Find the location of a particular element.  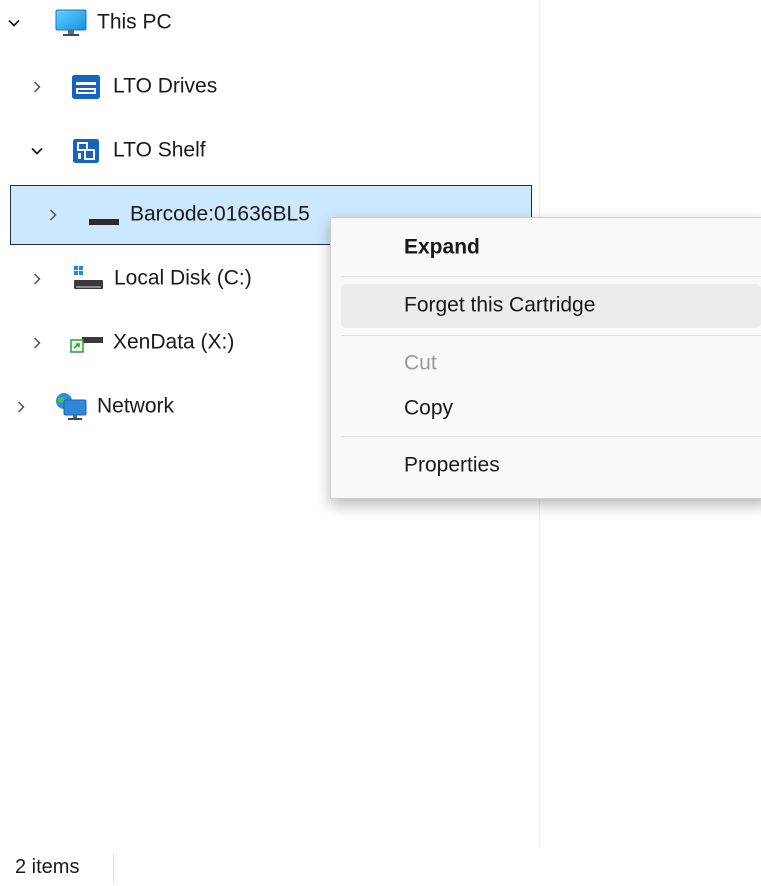

menu-item-properties: Properties is located at coordinates (551, 466).